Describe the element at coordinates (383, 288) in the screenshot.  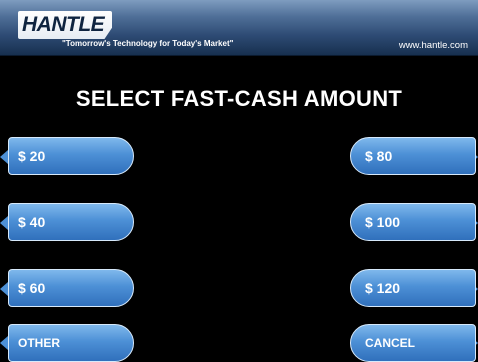
I see `button-label: $ 120` at that location.